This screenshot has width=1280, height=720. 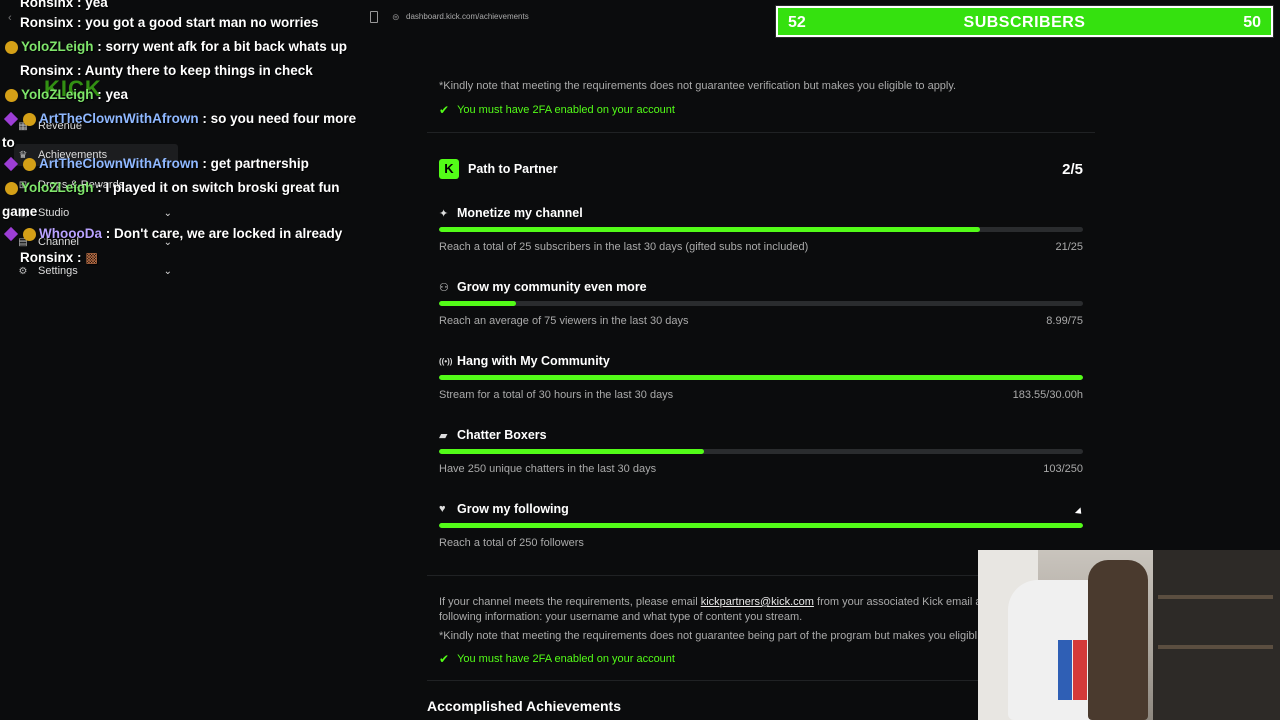 What do you see at coordinates (1047, 395) in the screenshot?
I see `goal-value: 183.55/30.00h` at bounding box center [1047, 395].